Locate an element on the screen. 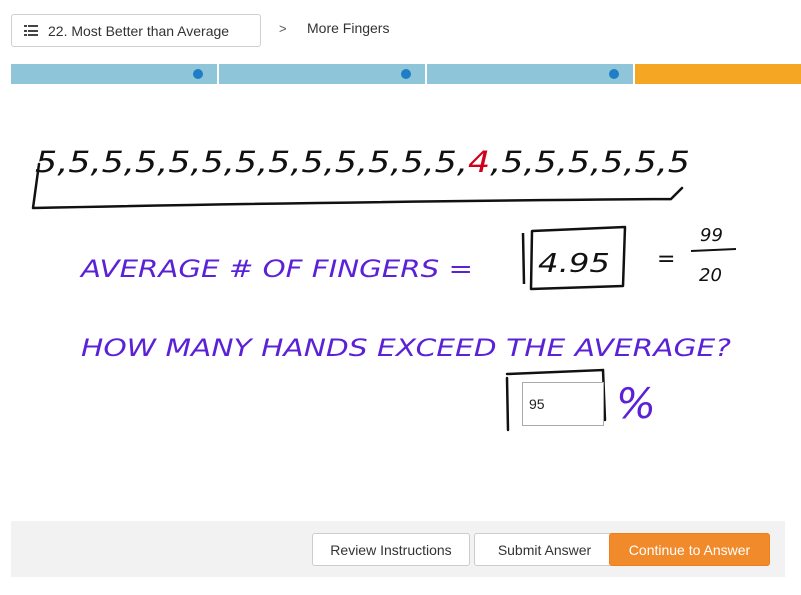 Image resolution: width=801 pixels, height=595 pixels. submit-answer-button: Submit Answer is located at coordinates (544, 549).